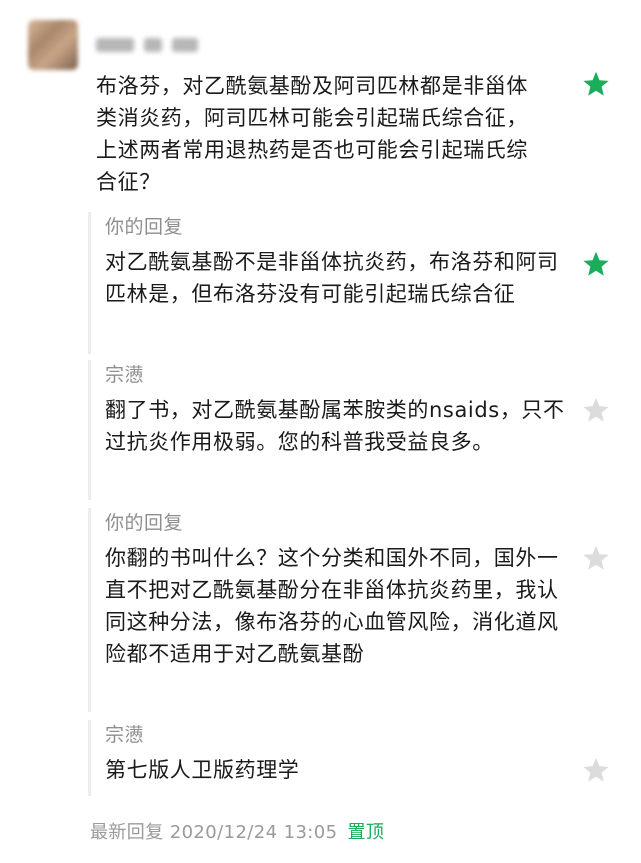 The height and width of the screenshot is (863, 641). I want to click on reply-text: 第七版人卫版药理学, so click(202, 770).